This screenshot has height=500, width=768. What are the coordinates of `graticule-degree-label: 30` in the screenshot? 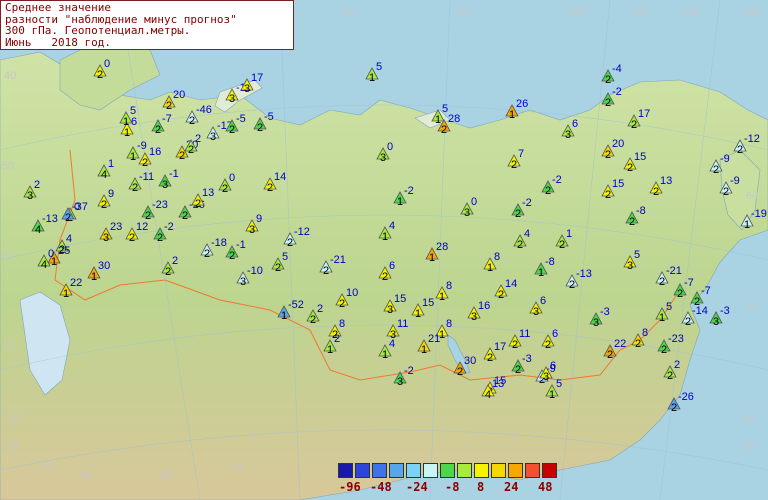 It's located at (748, 446).